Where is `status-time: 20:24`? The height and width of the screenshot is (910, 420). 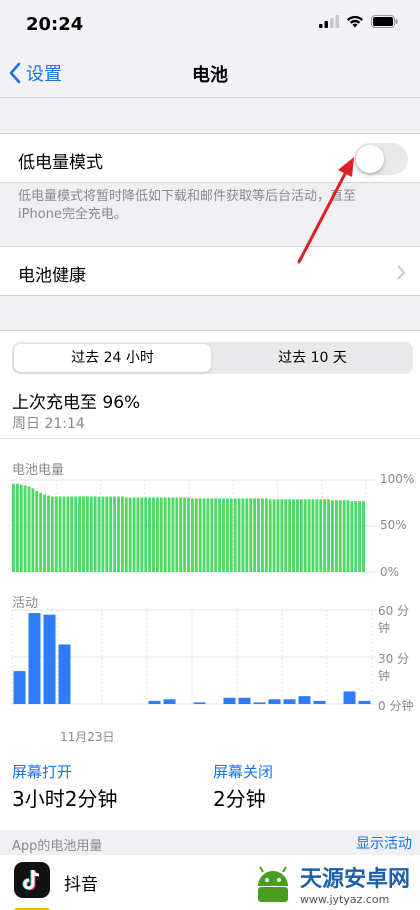
status-time: 20:24 is located at coordinates (55, 24).